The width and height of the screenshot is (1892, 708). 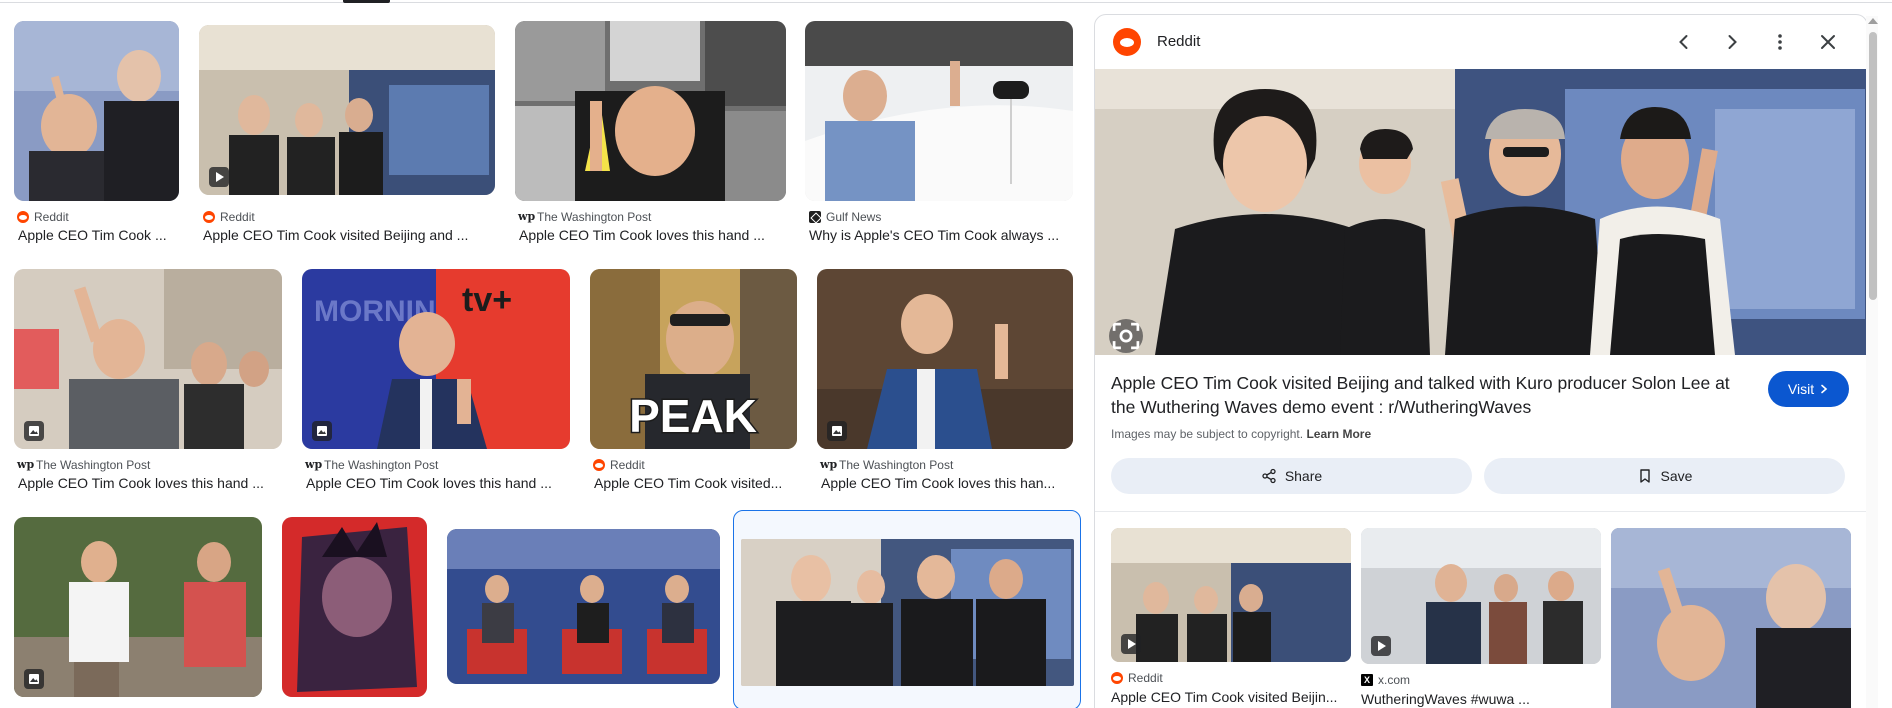 I want to click on share-icon, so click(x=1269, y=476).